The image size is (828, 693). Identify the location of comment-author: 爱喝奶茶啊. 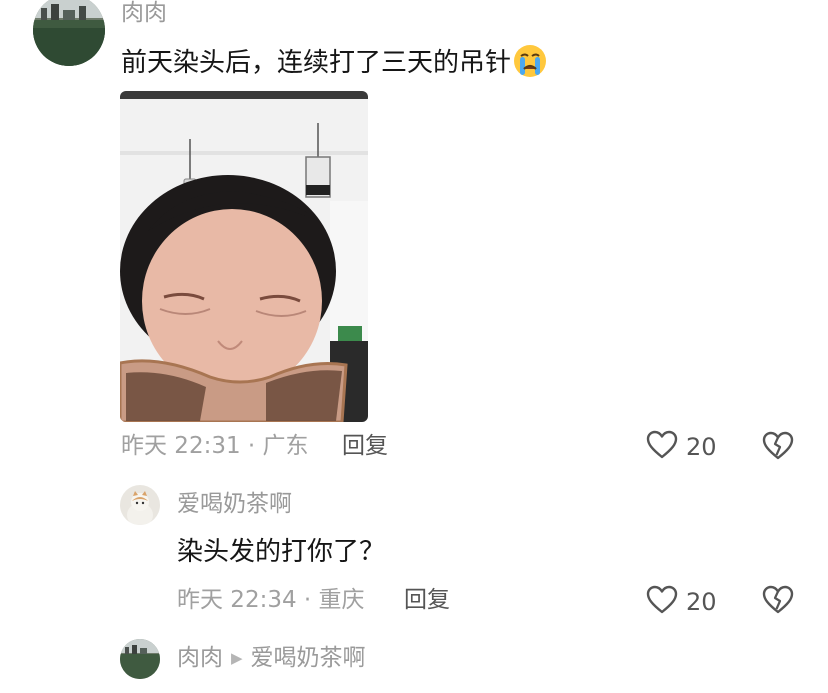
(234, 504).